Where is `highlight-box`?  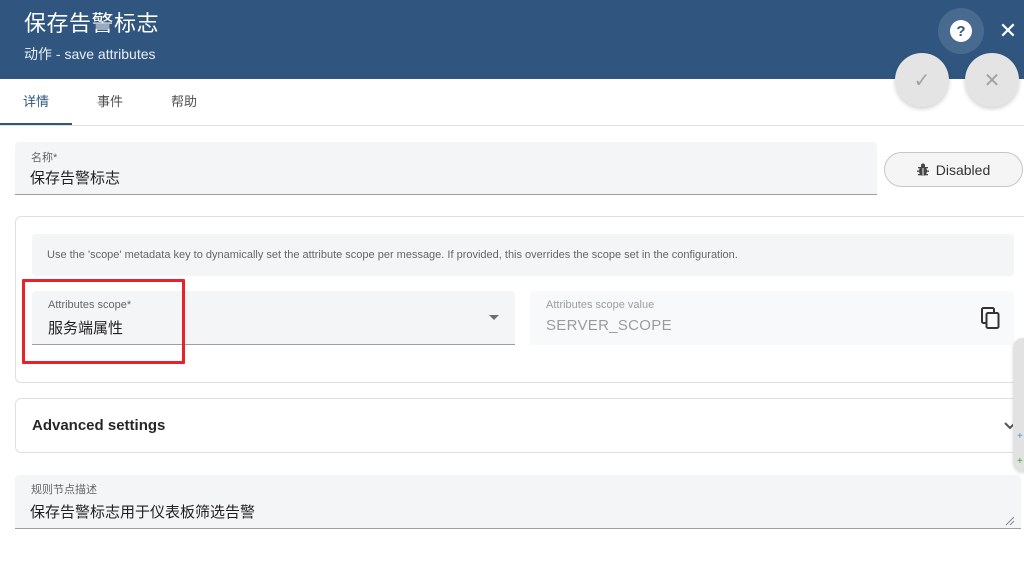
highlight-box is located at coordinates (103, 321).